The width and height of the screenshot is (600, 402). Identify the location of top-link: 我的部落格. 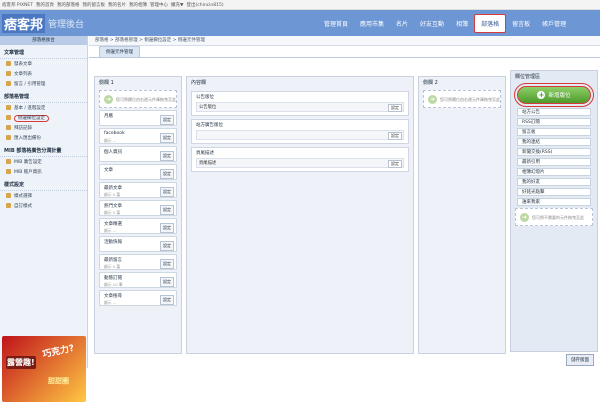
(68, 5).